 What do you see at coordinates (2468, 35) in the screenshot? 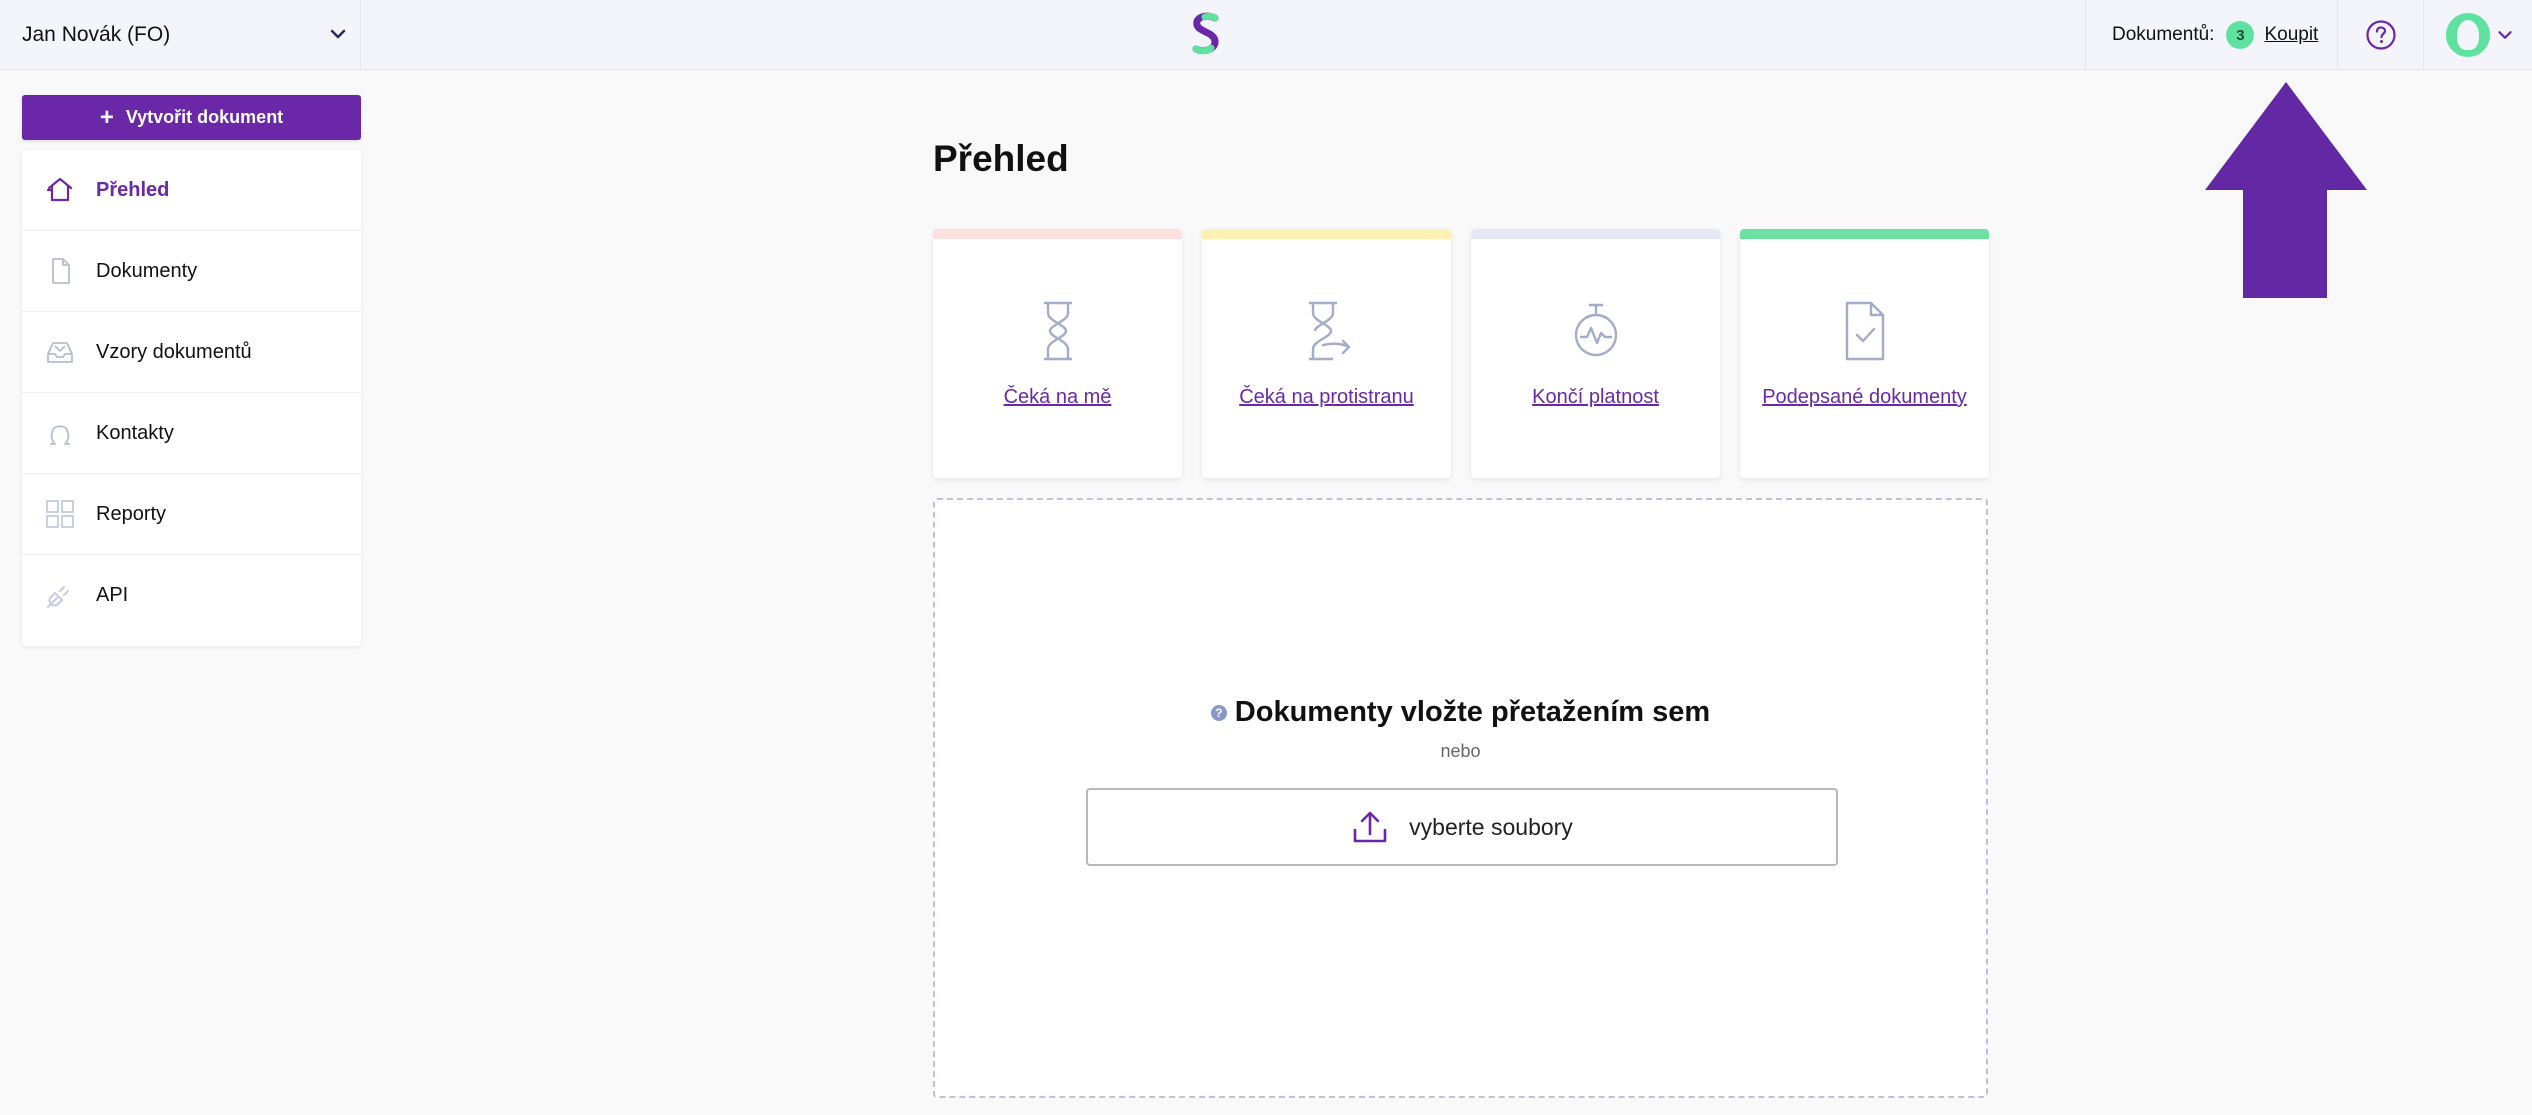
I see `avatar` at bounding box center [2468, 35].